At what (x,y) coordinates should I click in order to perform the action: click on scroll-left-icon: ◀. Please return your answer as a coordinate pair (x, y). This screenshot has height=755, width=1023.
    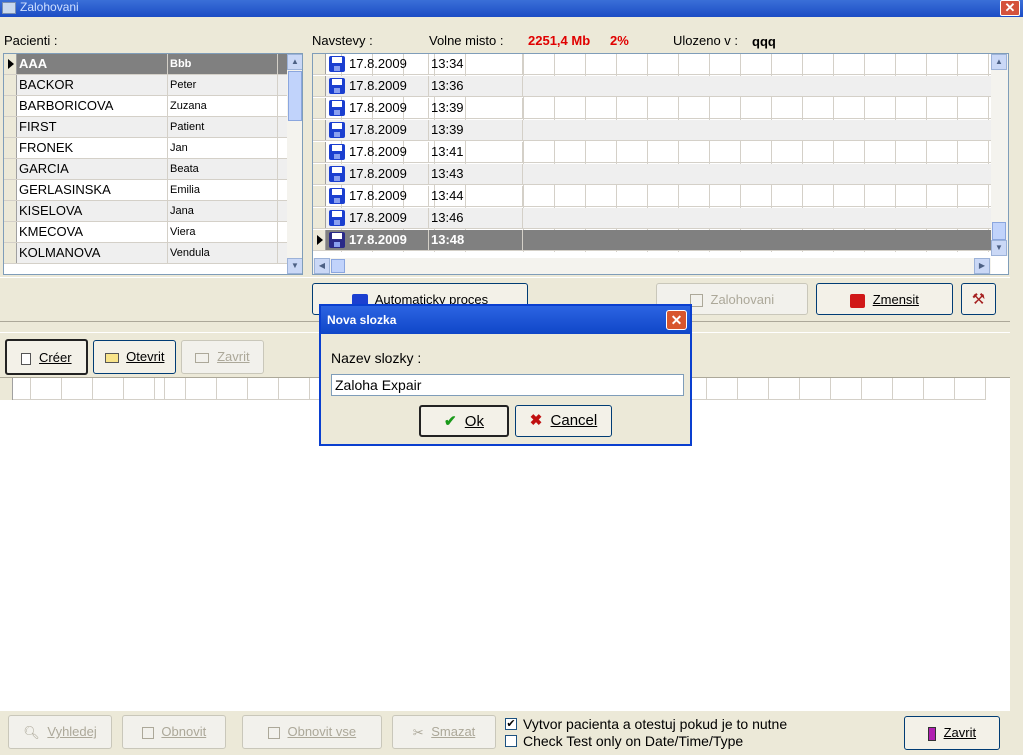
    Looking at the image, I should click on (322, 266).